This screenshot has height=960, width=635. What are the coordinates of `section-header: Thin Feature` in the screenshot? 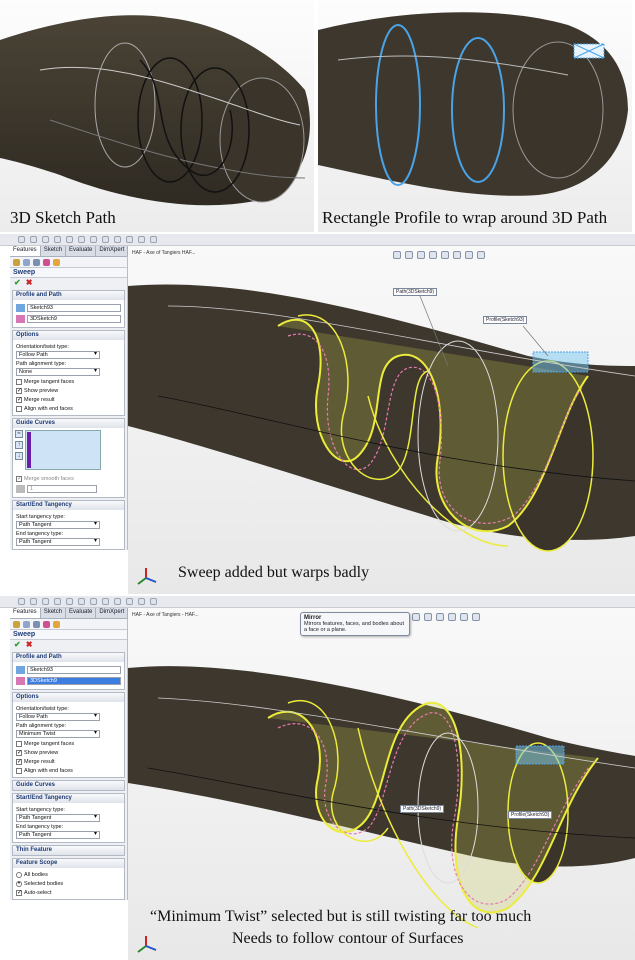 It's located at (68, 850).